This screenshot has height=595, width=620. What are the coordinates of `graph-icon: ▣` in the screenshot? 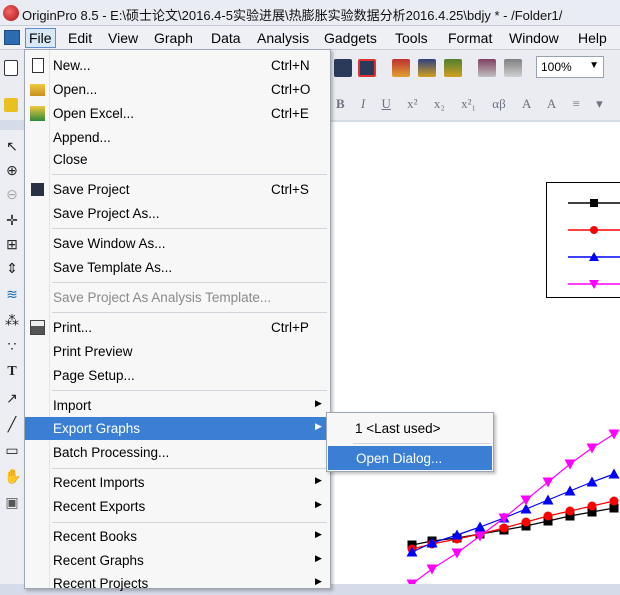 It's located at (12, 502).